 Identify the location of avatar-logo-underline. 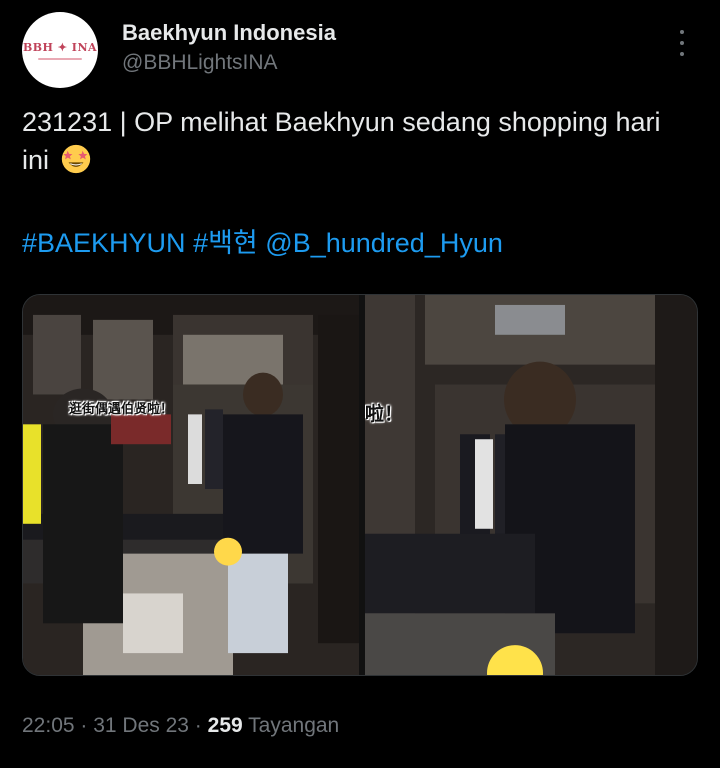
(59, 58).